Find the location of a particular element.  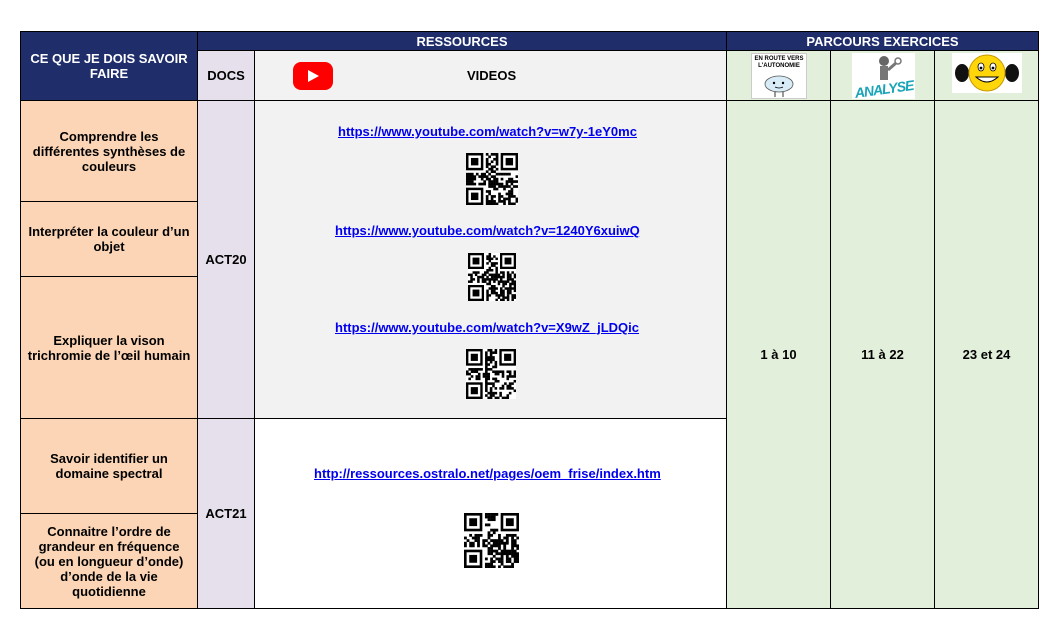

docs-column-header: DOCS is located at coordinates (226, 75).